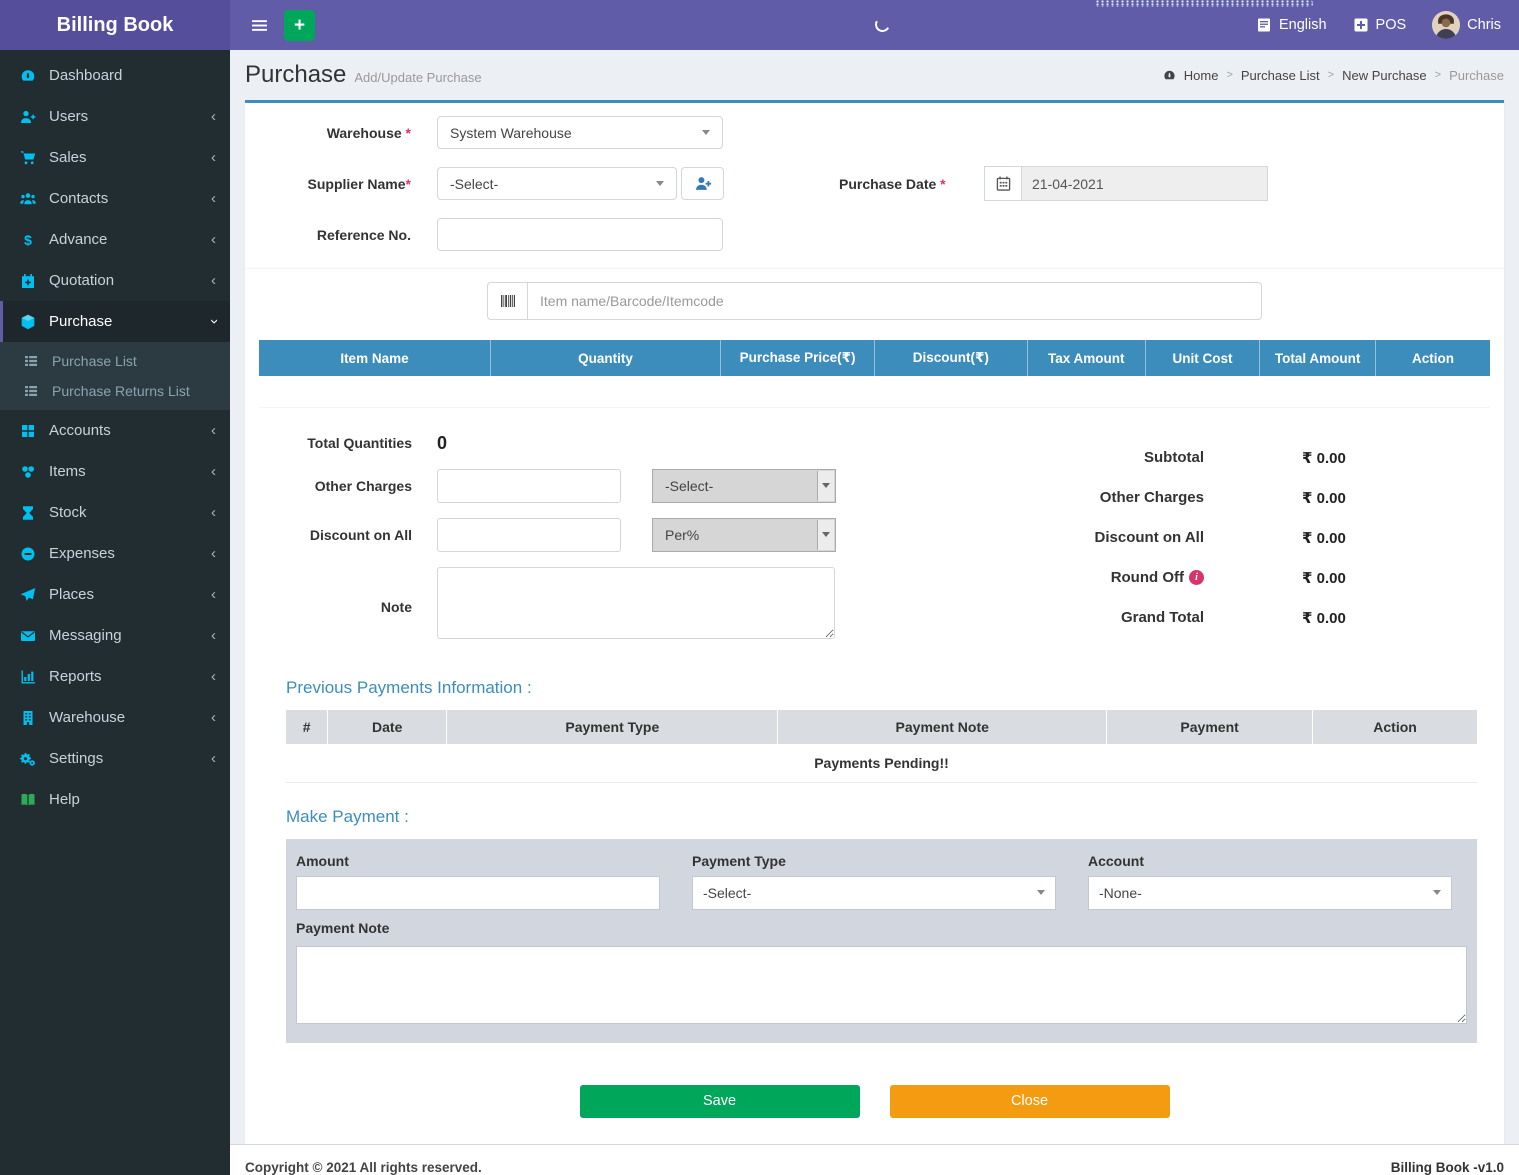  Describe the element at coordinates (28, 554) in the screenshot. I see `minus-circle-icon` at that location.